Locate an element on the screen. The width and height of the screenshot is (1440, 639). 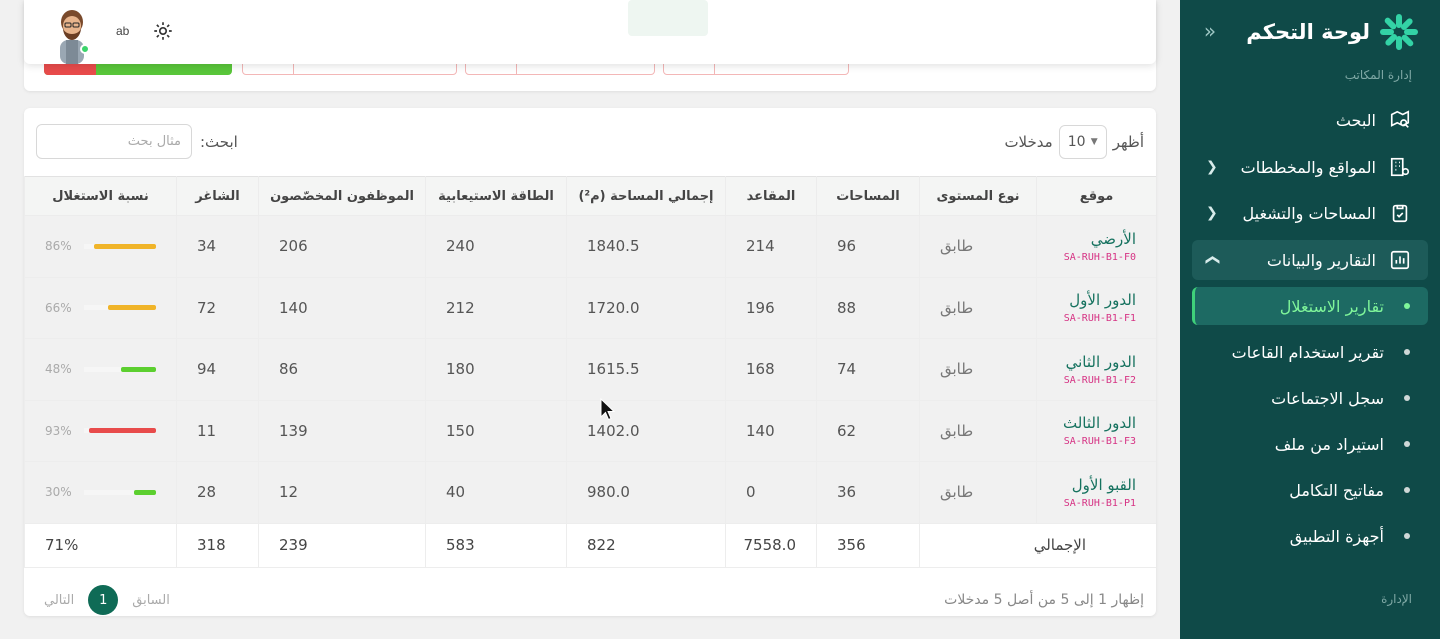
column-header-seats: المقاعد is located at coordinates (771, 196).